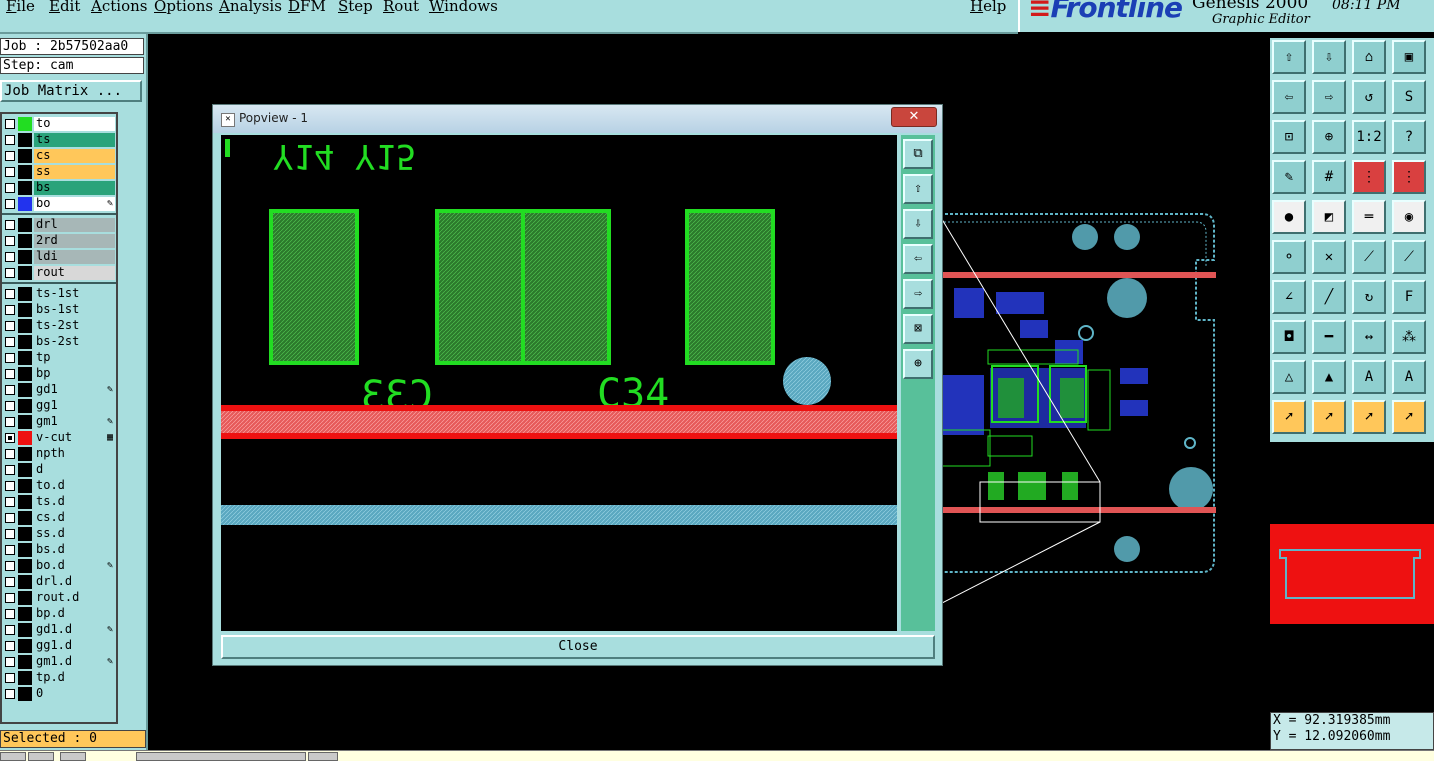 This screenshot has width=1434, height=761. What do you see at coordinates (74, 598) in the screenshot?
I see `layer-name: rout.d` at bounding box center [74, 598].